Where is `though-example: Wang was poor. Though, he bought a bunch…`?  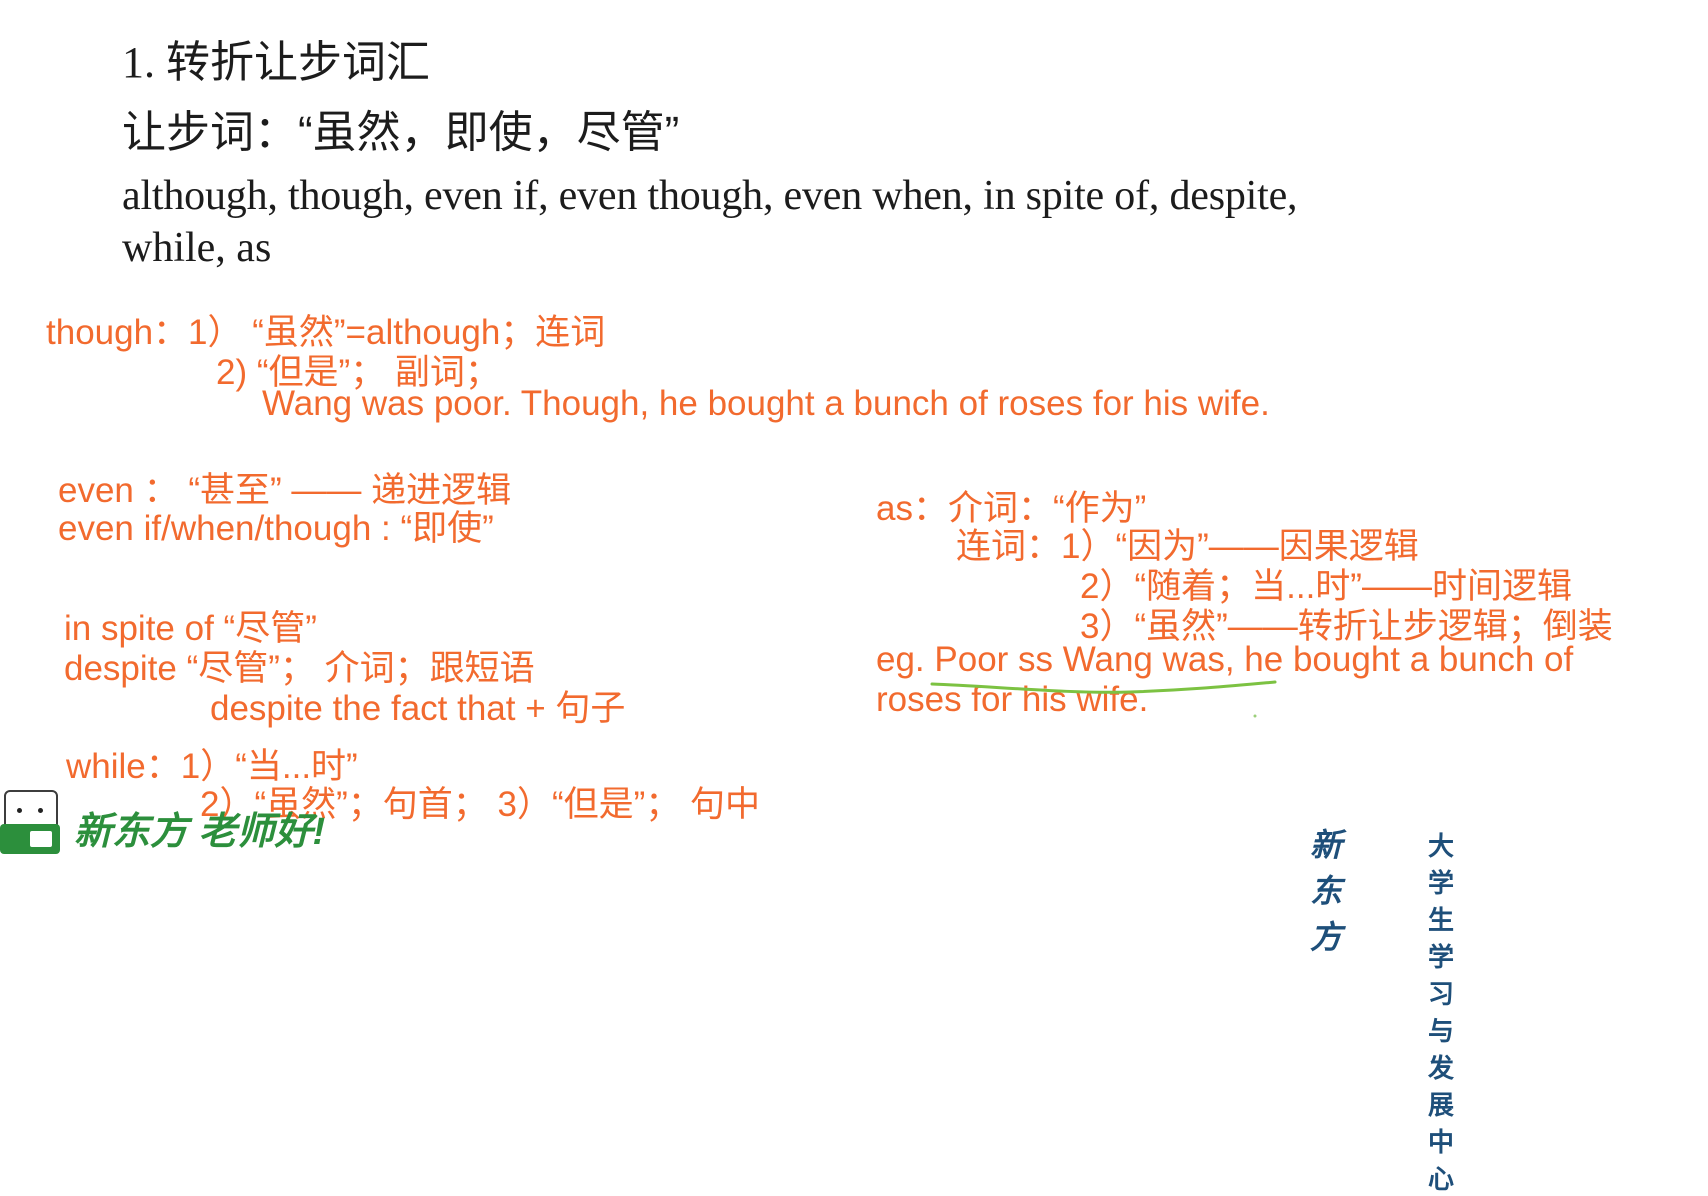
though-example: Wang was poor. Though, he bought a bunch… is located at coordinates (766, 403).